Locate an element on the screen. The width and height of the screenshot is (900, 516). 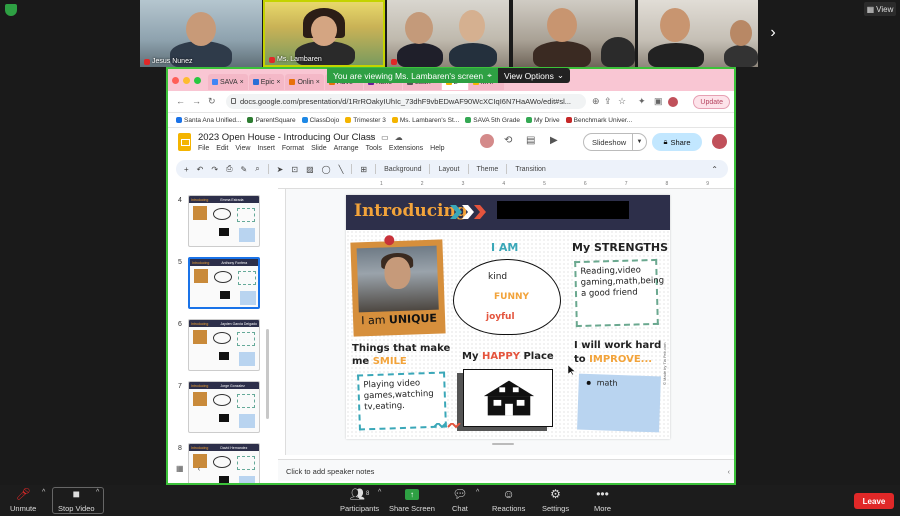
expand-side-panel-icon: ‹ is located at coordinates (729, 472).